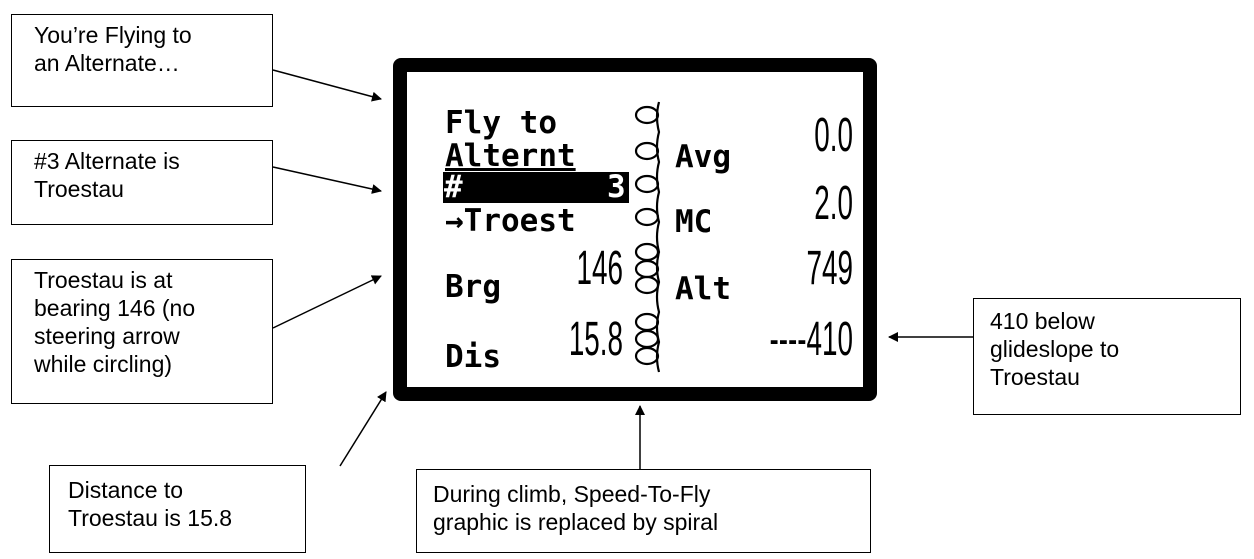  What do you see at coordinates (327, 180) in the screenshot?
I see `arrow-alternate-number` at bounding box center [327, 180].